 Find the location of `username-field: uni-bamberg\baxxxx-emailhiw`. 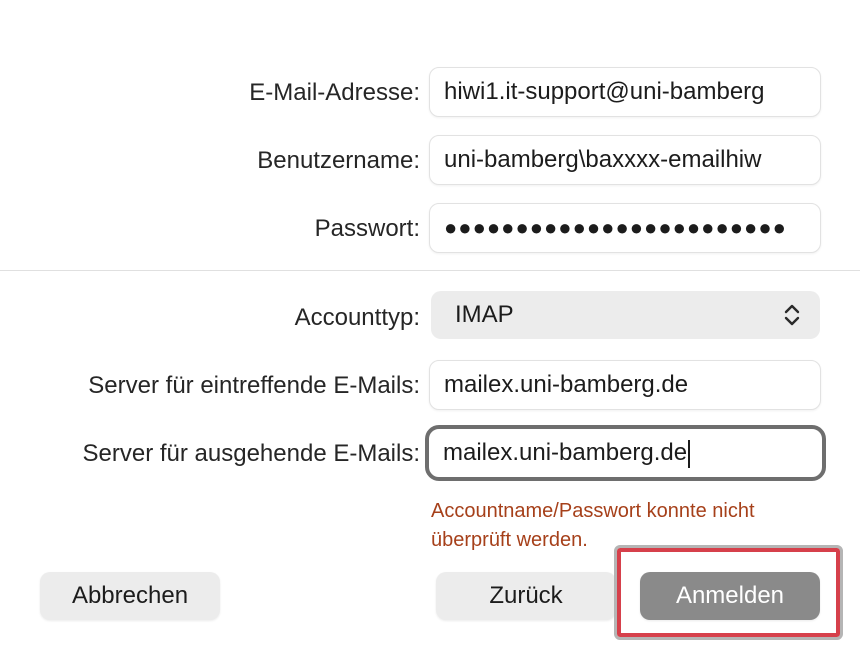

username-field: uni-bamberg\baxxxx-emailhiw is located at coordinates (625, 160).